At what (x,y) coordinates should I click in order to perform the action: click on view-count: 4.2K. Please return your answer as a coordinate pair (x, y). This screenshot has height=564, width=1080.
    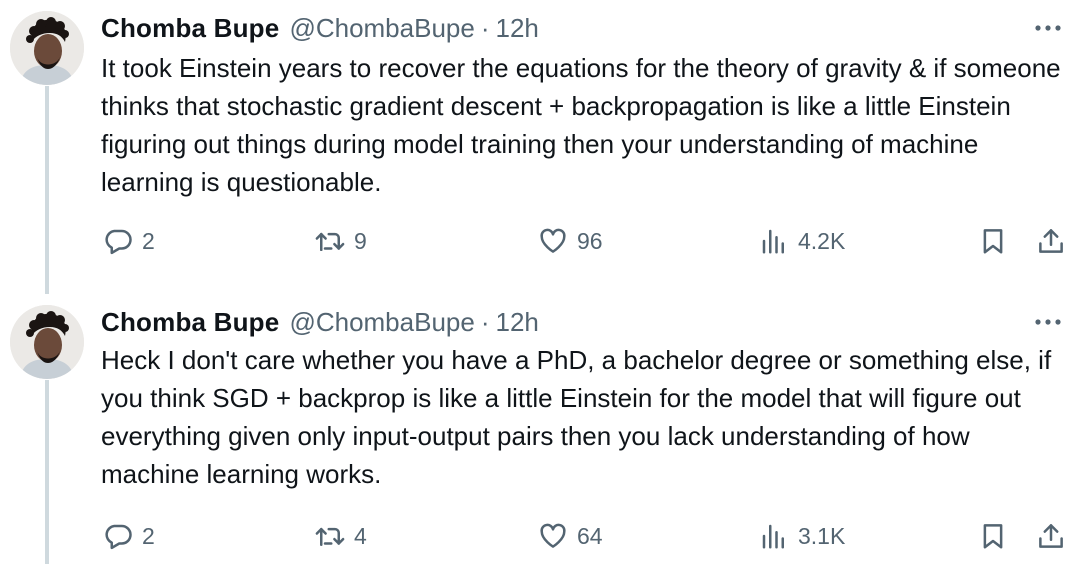
    Looking at the image, I should click on (822, 240).